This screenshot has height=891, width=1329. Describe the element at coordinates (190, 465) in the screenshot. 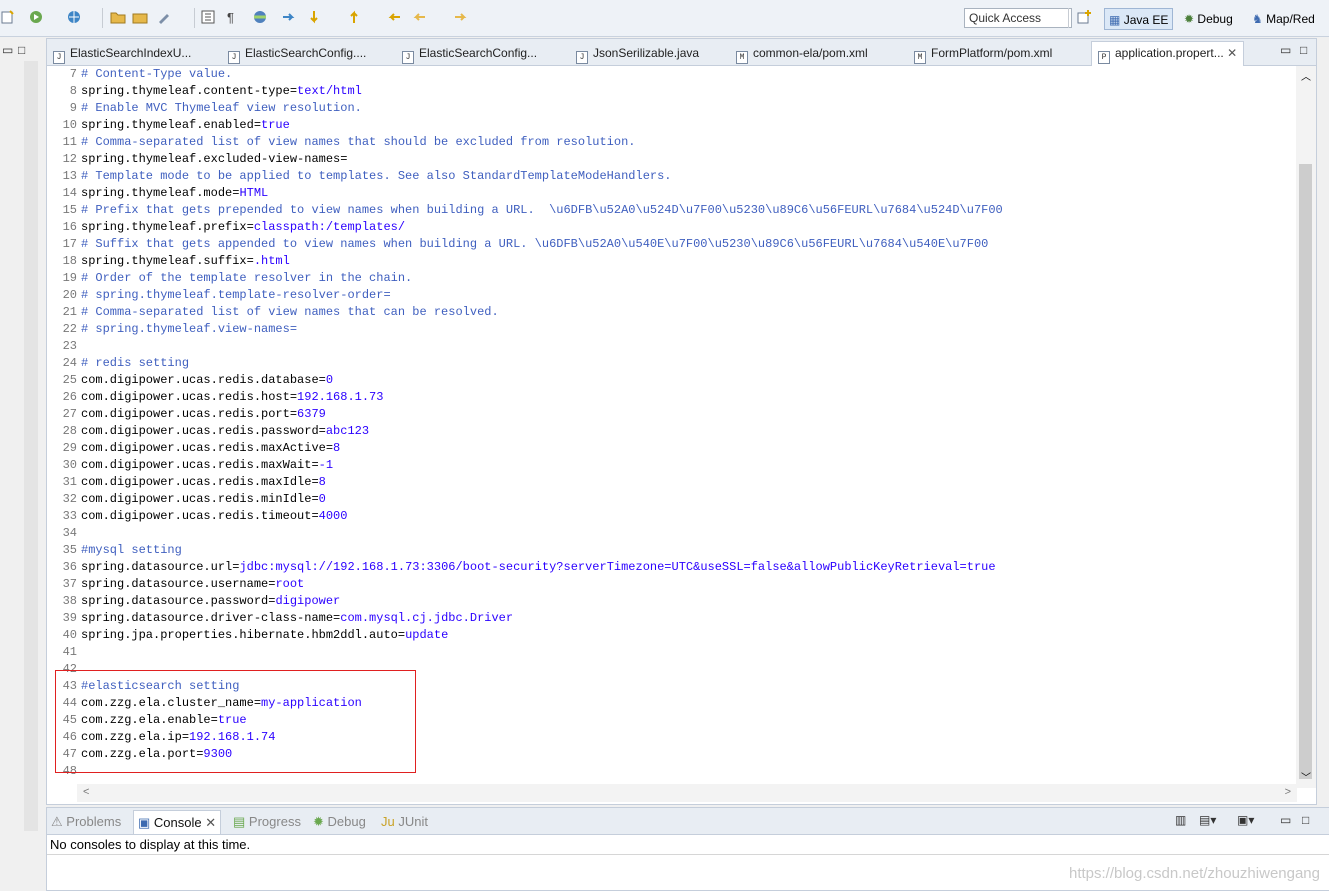

I see `code-line: 30 com.digipower.ucas.redis.maxWait=-1` at that location.